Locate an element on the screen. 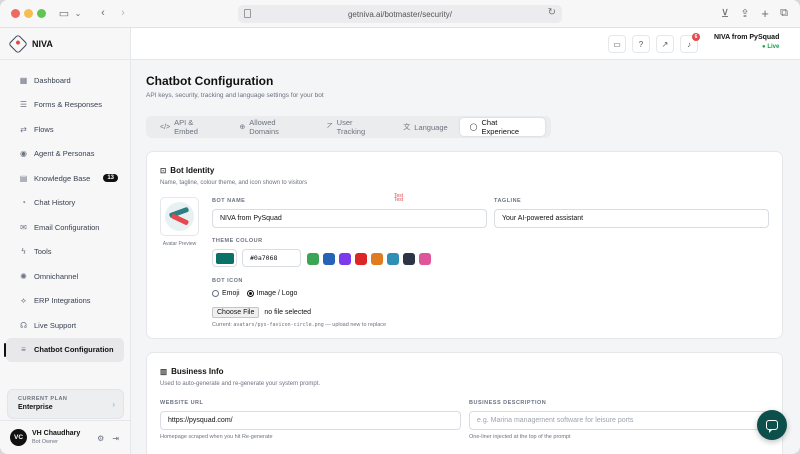 Image resolution: width=800 pixels, height=454 pixels. translate-icon: 文 is located at coordinates (407, 127).